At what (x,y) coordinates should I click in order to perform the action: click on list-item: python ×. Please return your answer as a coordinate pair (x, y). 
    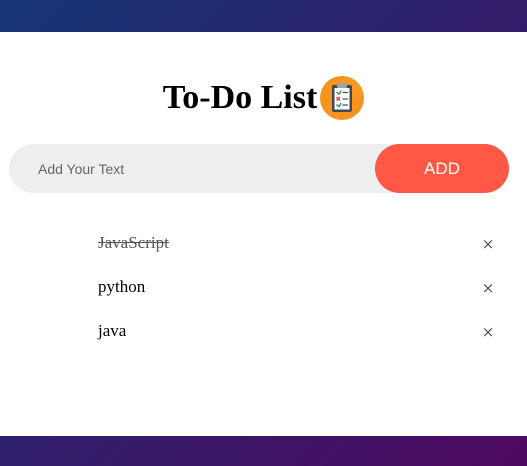
    Looking at the image, I should click on (263, 290).